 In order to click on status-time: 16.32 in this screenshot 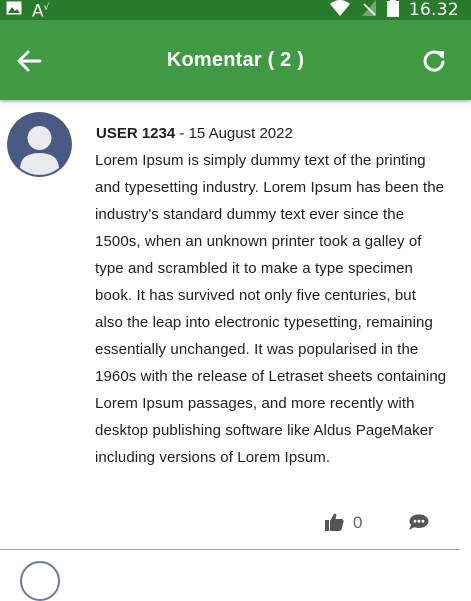, I will do `click(433, 10)`.